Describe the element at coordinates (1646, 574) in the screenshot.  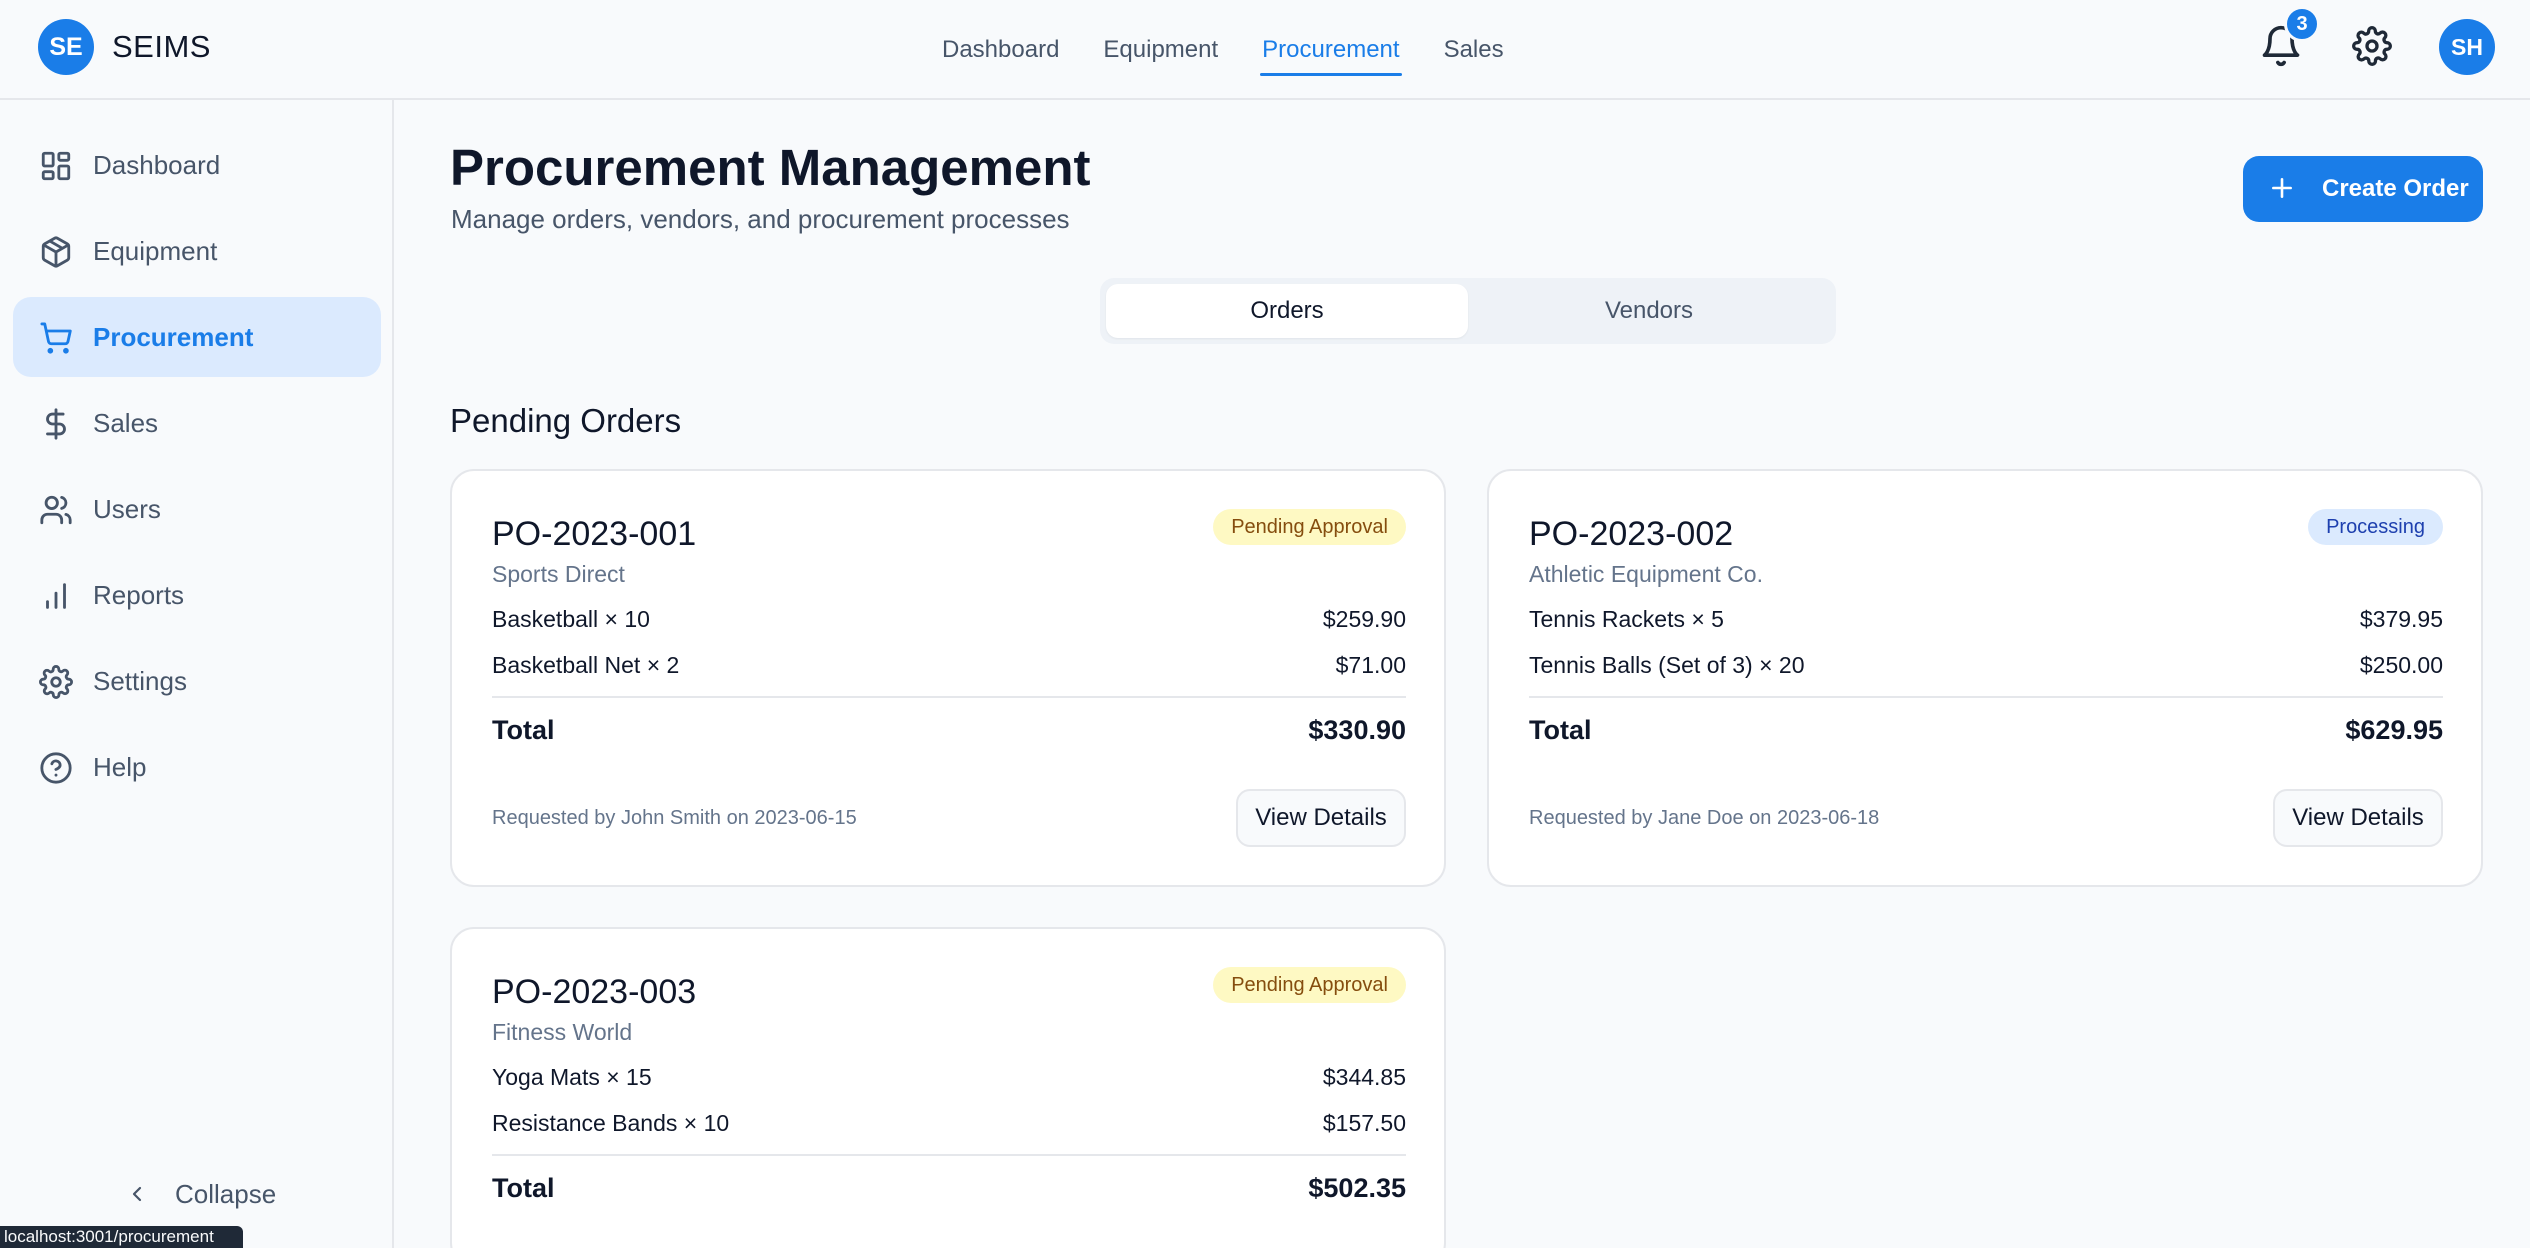
I see `order-vendor: Athletic Equipment Co.` at that location.